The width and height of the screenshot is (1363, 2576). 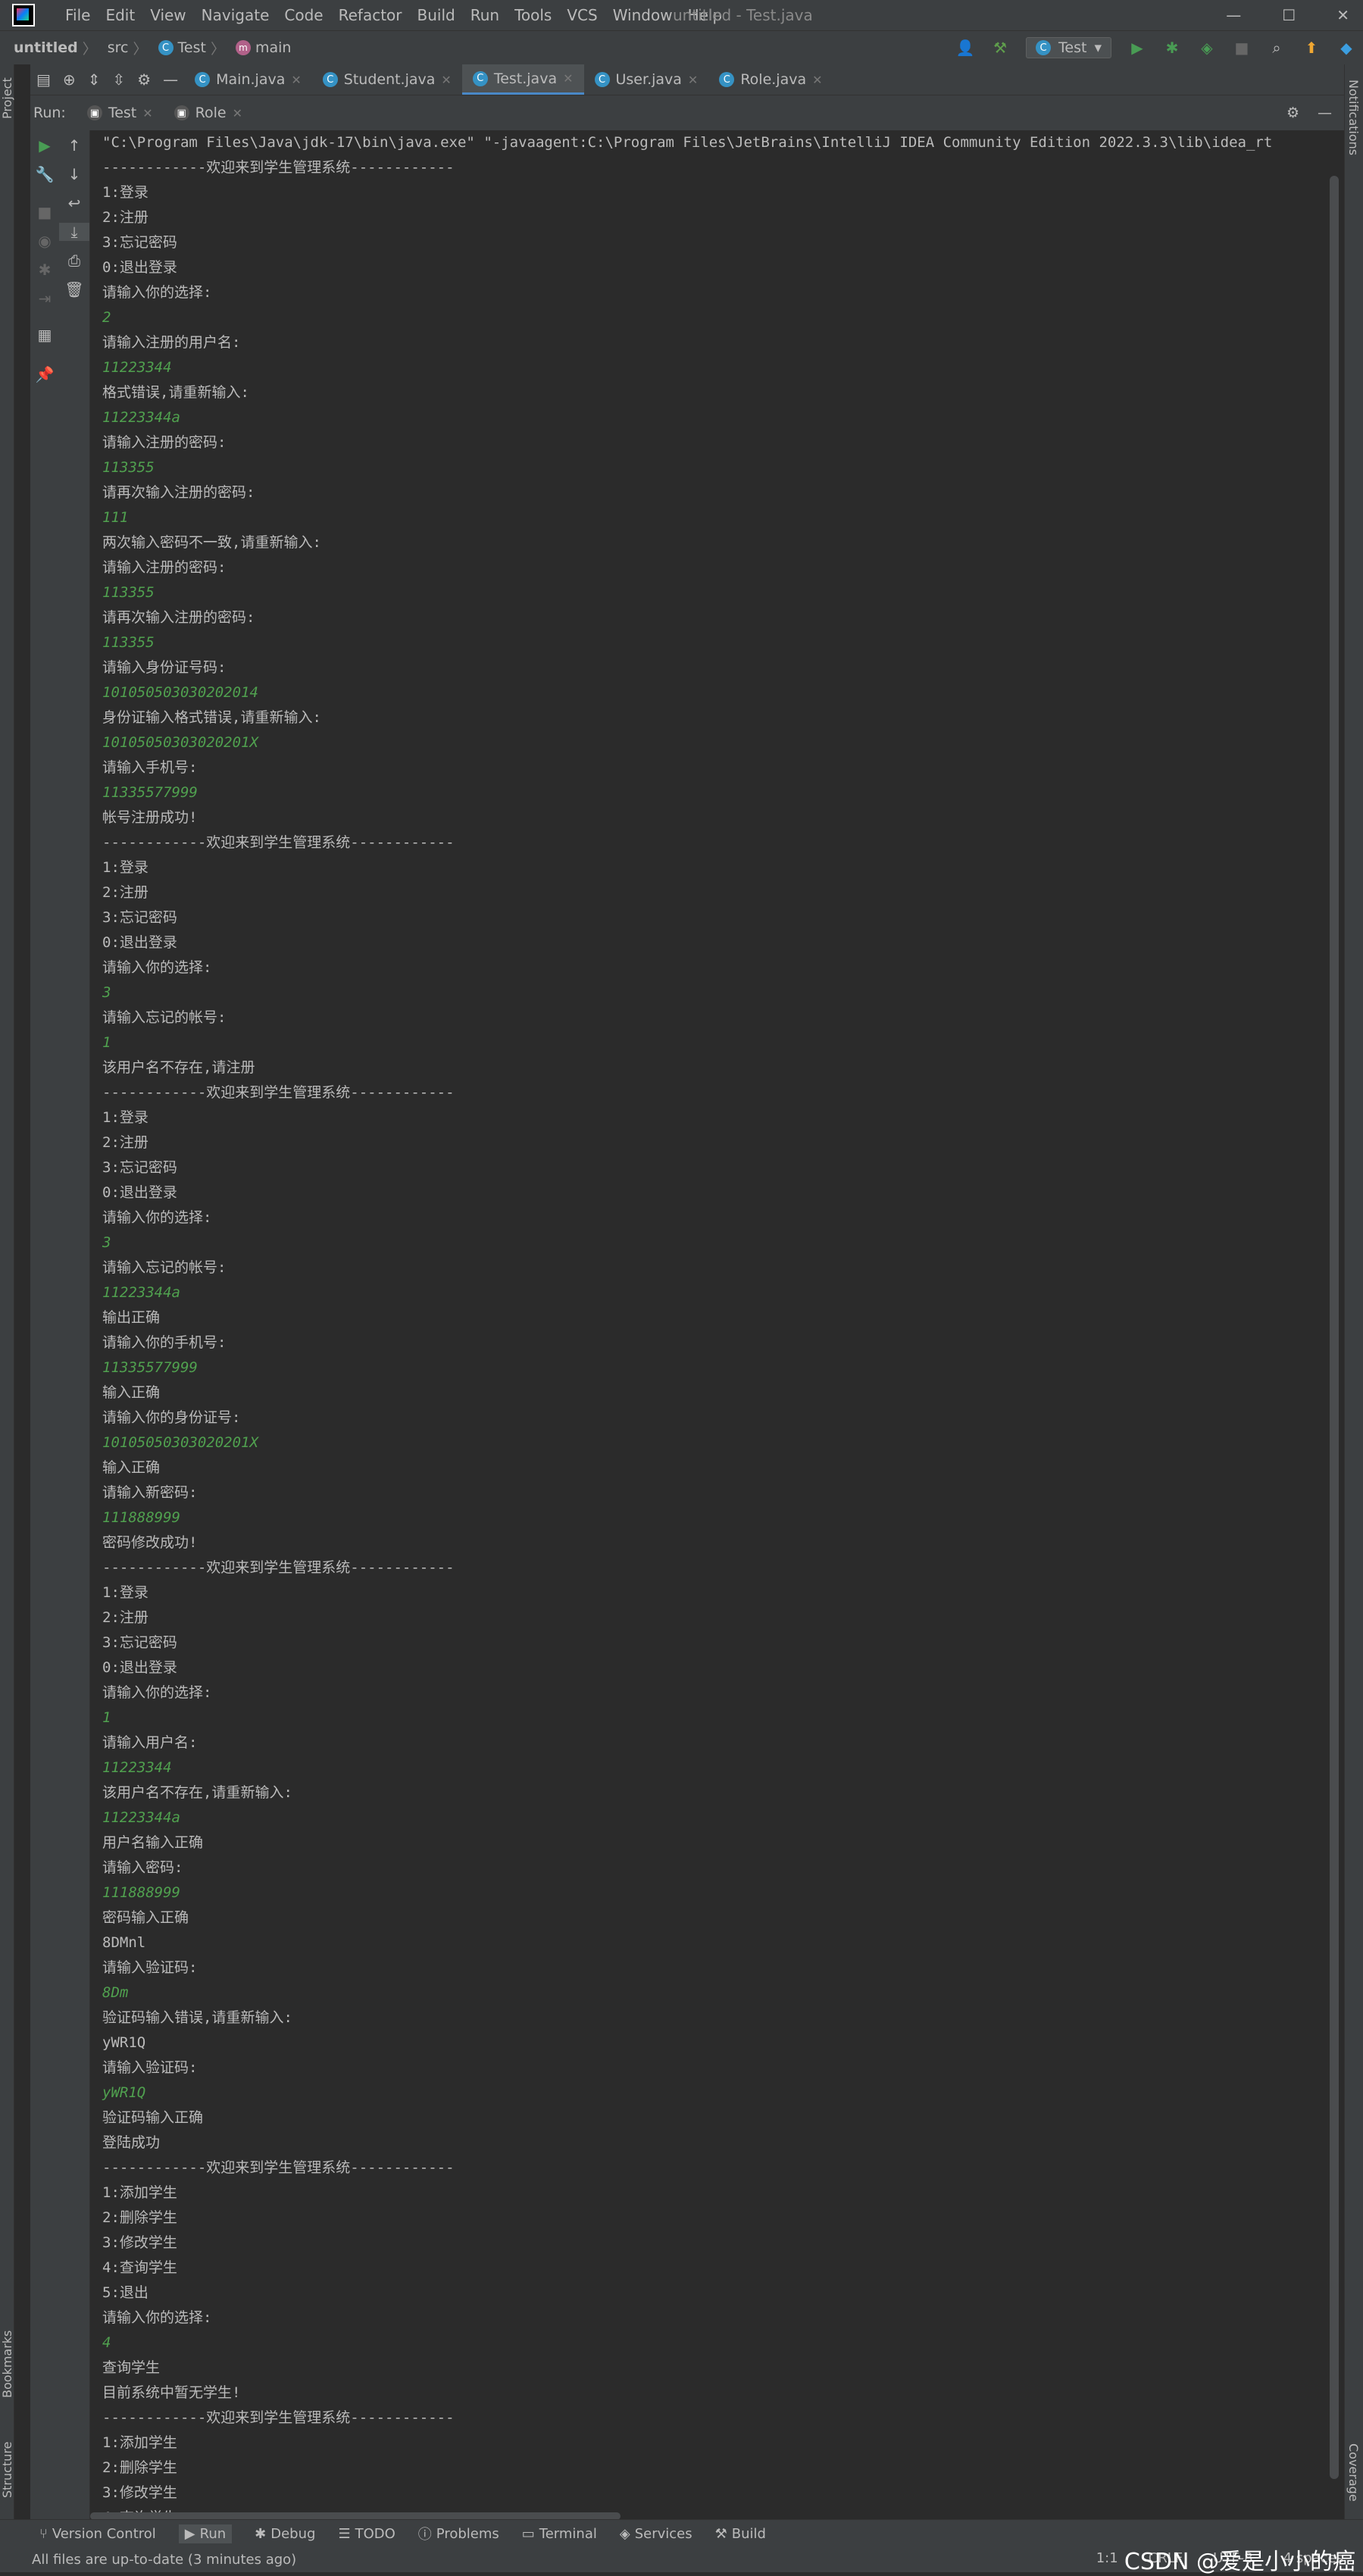 I want to click on console-output-line: 请输入用户名:, so click(x=150, y=1742).